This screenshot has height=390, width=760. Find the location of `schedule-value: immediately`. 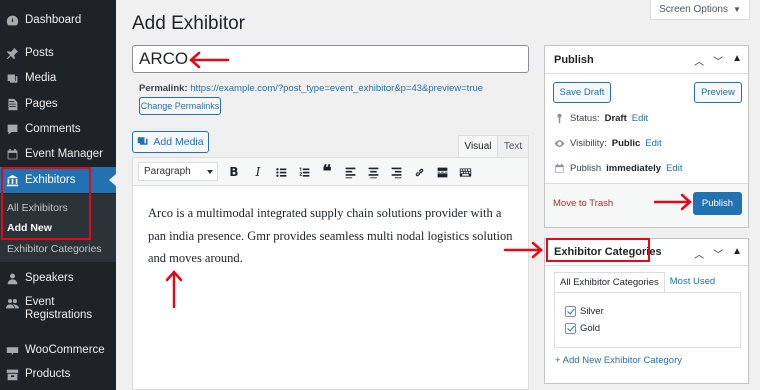

schedule-value: immediately is located at coordinates (634, 168).